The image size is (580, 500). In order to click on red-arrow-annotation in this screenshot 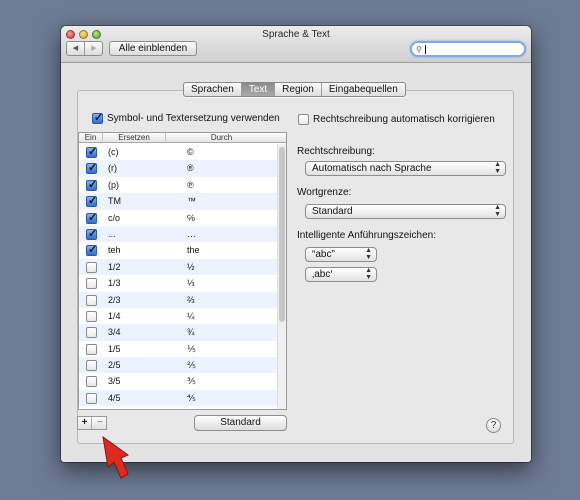, I will do `click(116, 457)`.